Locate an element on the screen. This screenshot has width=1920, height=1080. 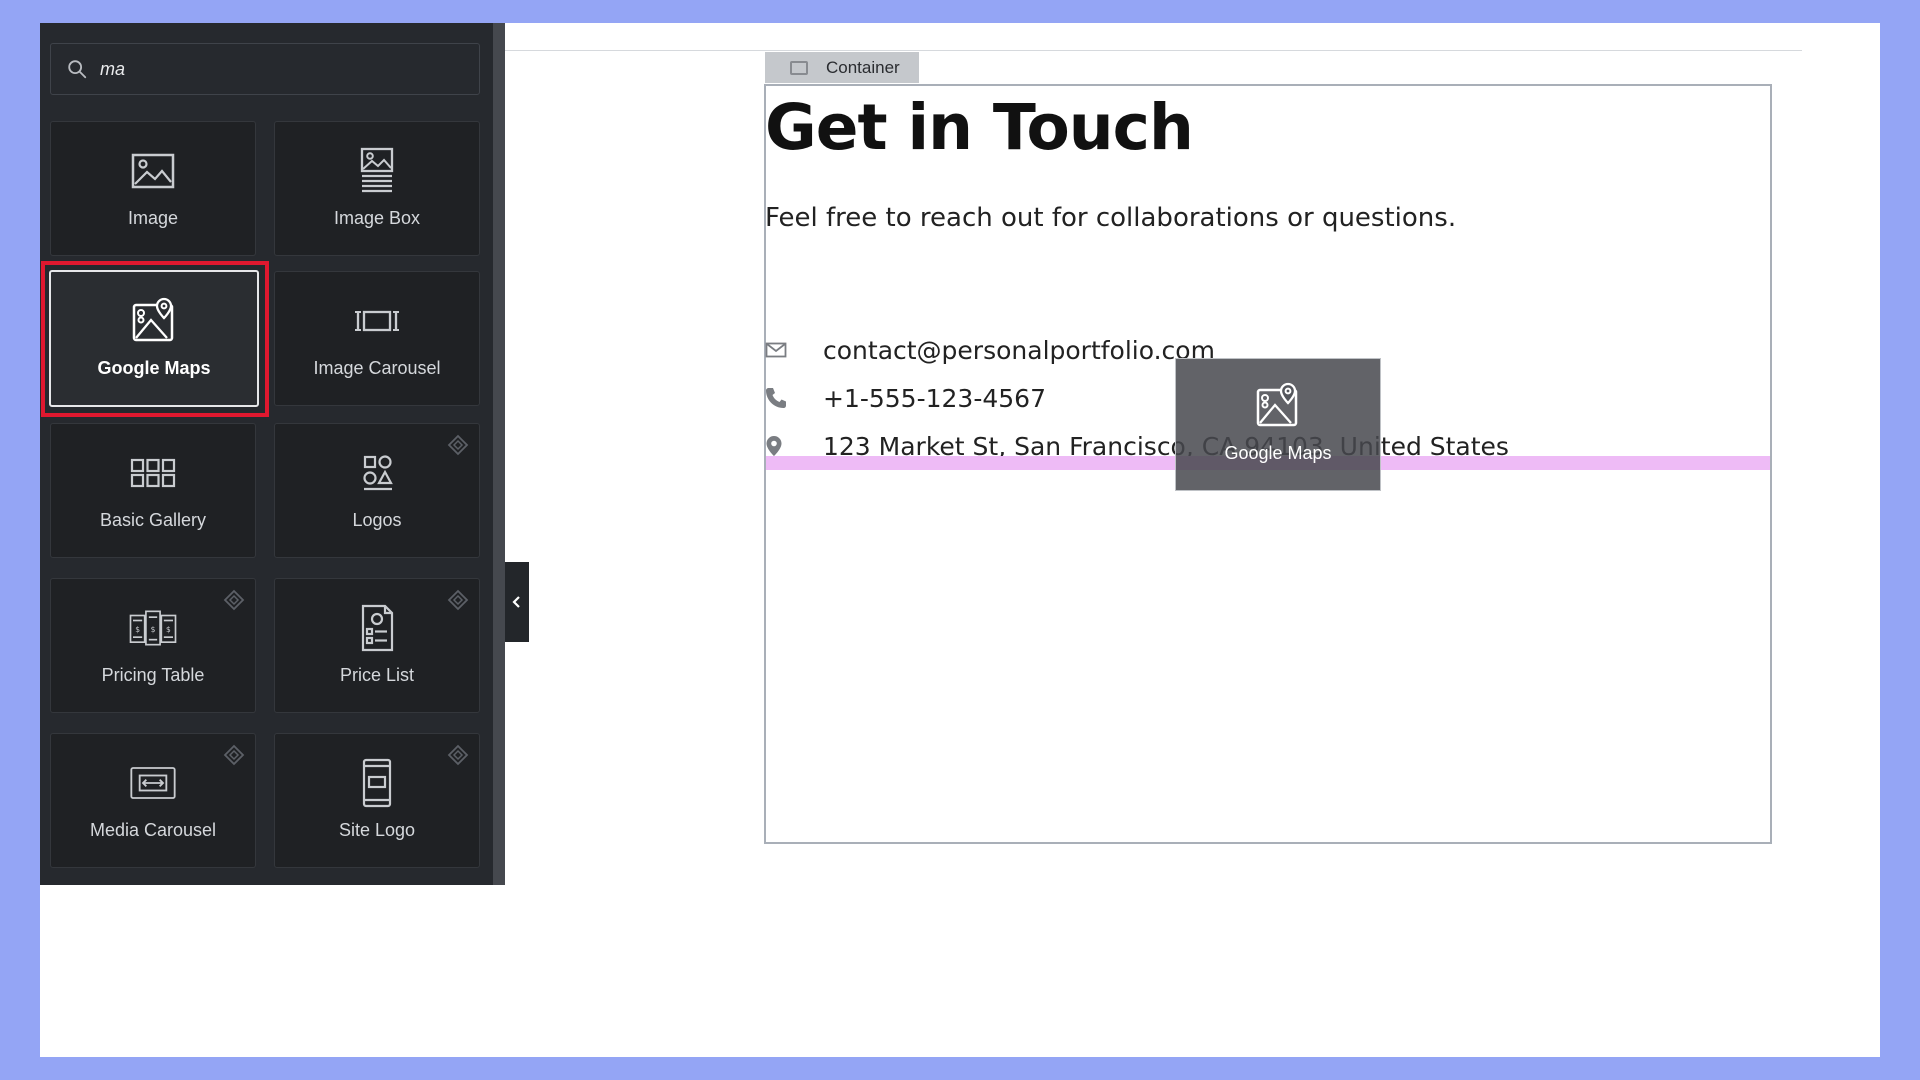
envelope-icon is located at coordinates (777, 350).